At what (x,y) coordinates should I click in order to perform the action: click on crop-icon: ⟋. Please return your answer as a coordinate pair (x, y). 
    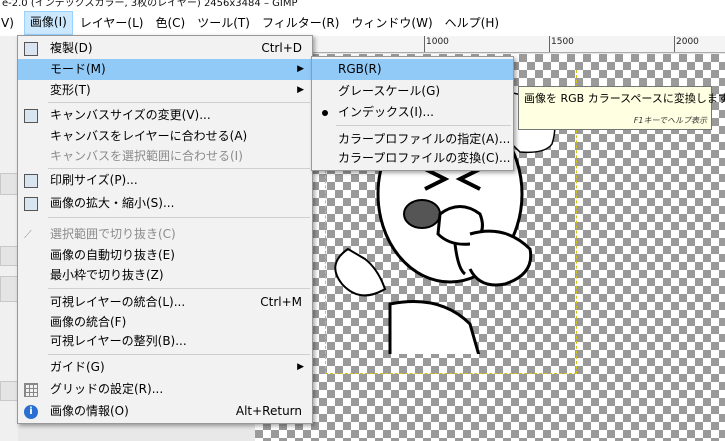
    Looking at the image, I should click on (28, 234).